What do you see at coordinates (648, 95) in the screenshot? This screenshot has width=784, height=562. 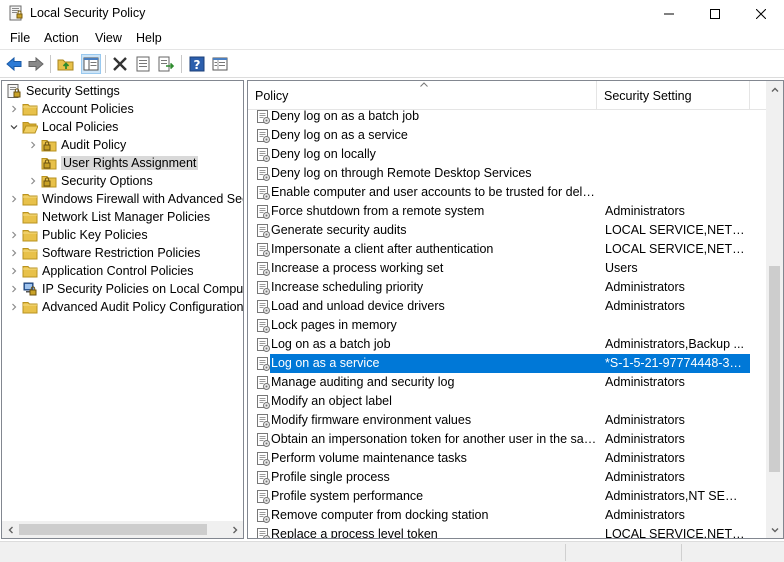 I see `column-header-setting-label: Security Setting` at bounding box center [648, 95].